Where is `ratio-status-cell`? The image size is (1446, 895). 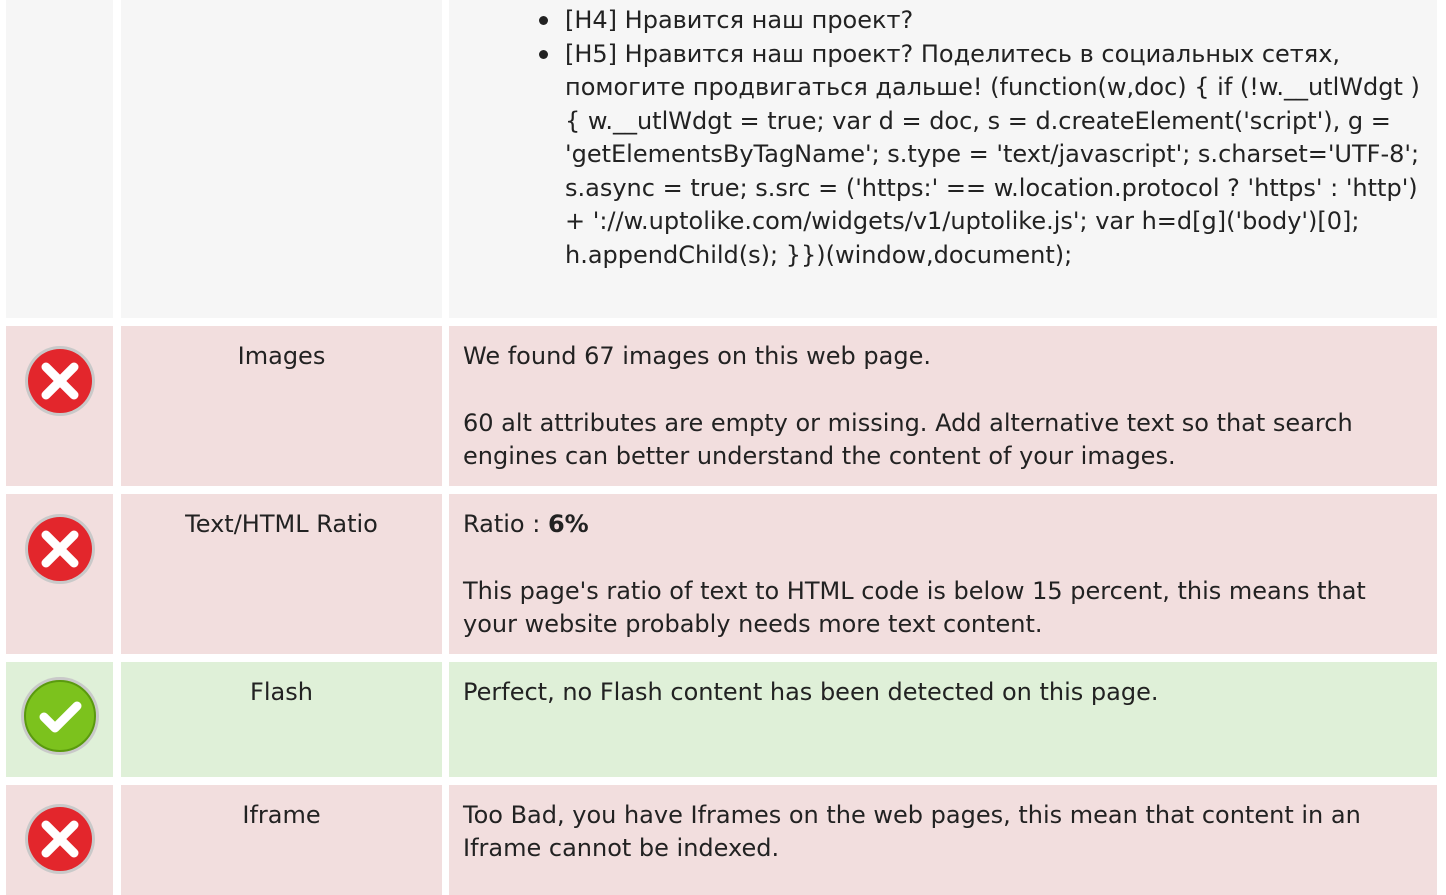
ratio-status-cell is located at coordinates (59, 574).